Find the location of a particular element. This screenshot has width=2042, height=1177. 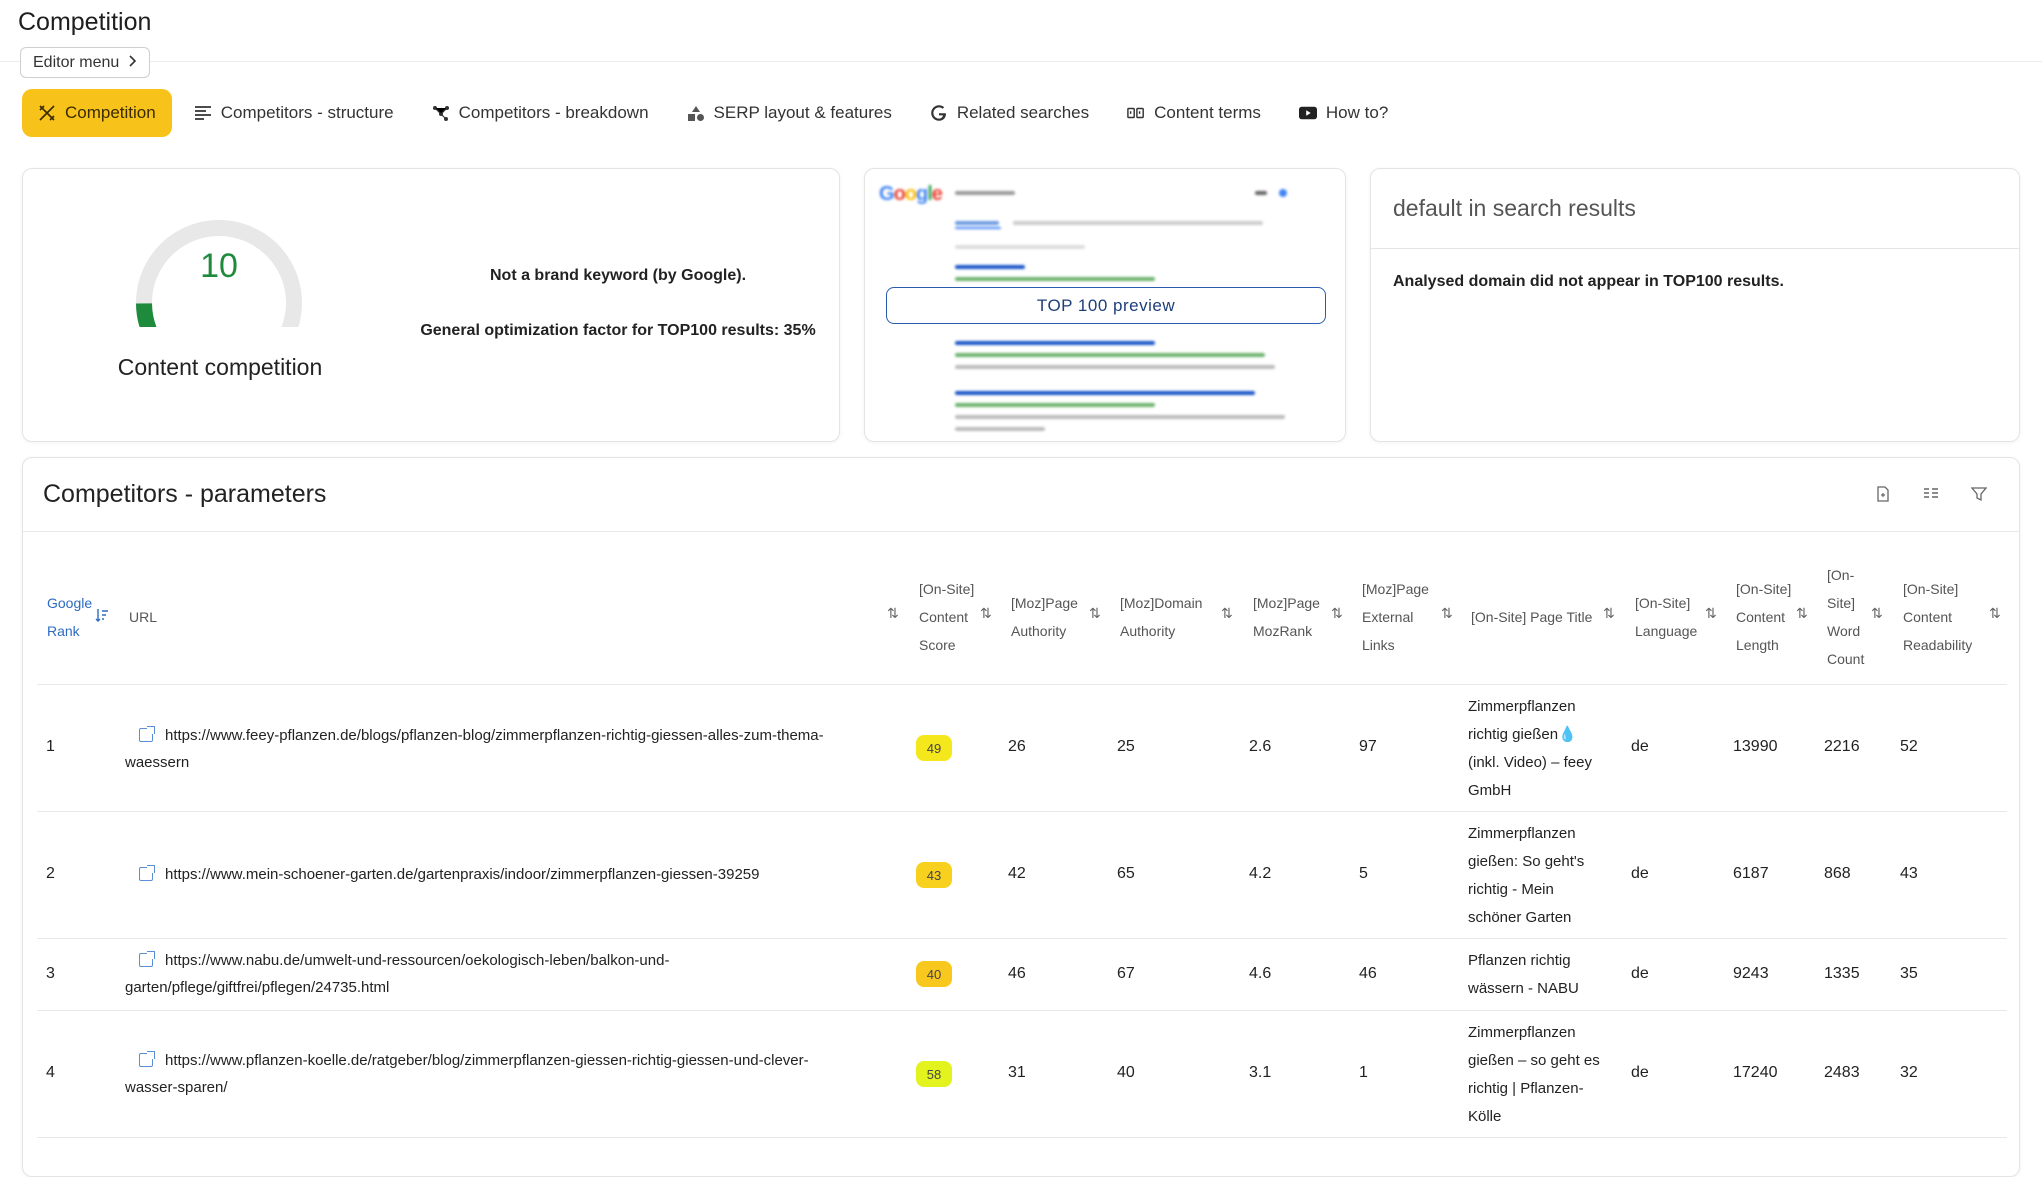

cell-page-authority: 46 is located at coordinates (1017, 973).